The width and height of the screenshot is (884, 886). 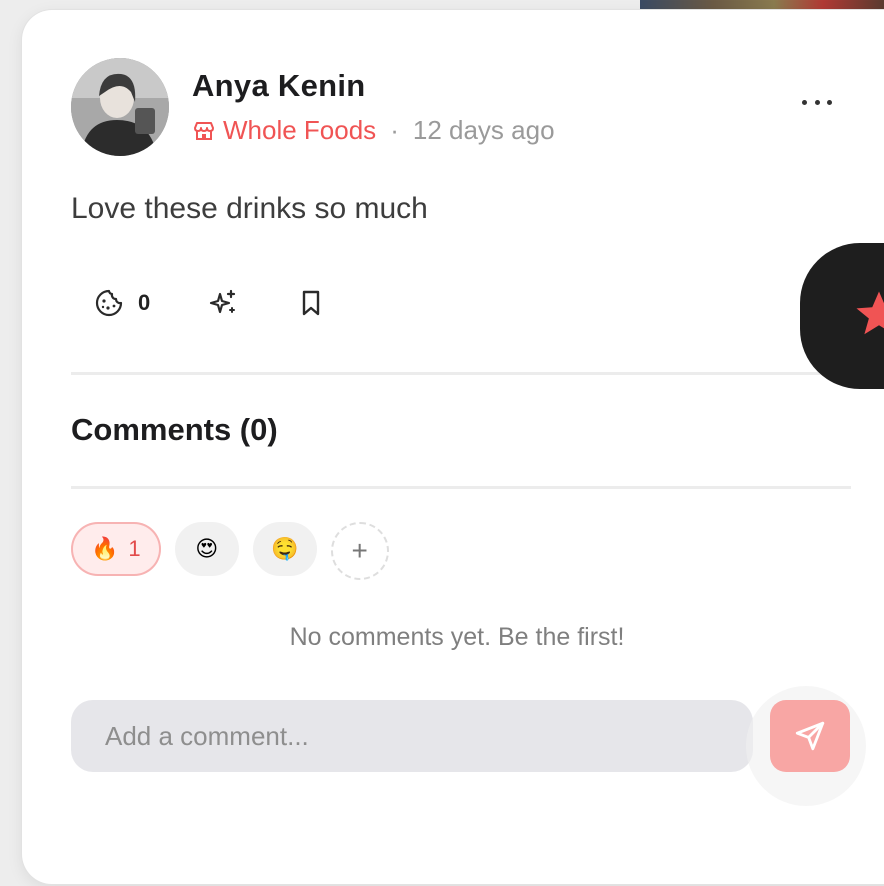 I want to click on reactions-bar: 🔥 1 😍 🤤 +, so click(x=230, y=551).